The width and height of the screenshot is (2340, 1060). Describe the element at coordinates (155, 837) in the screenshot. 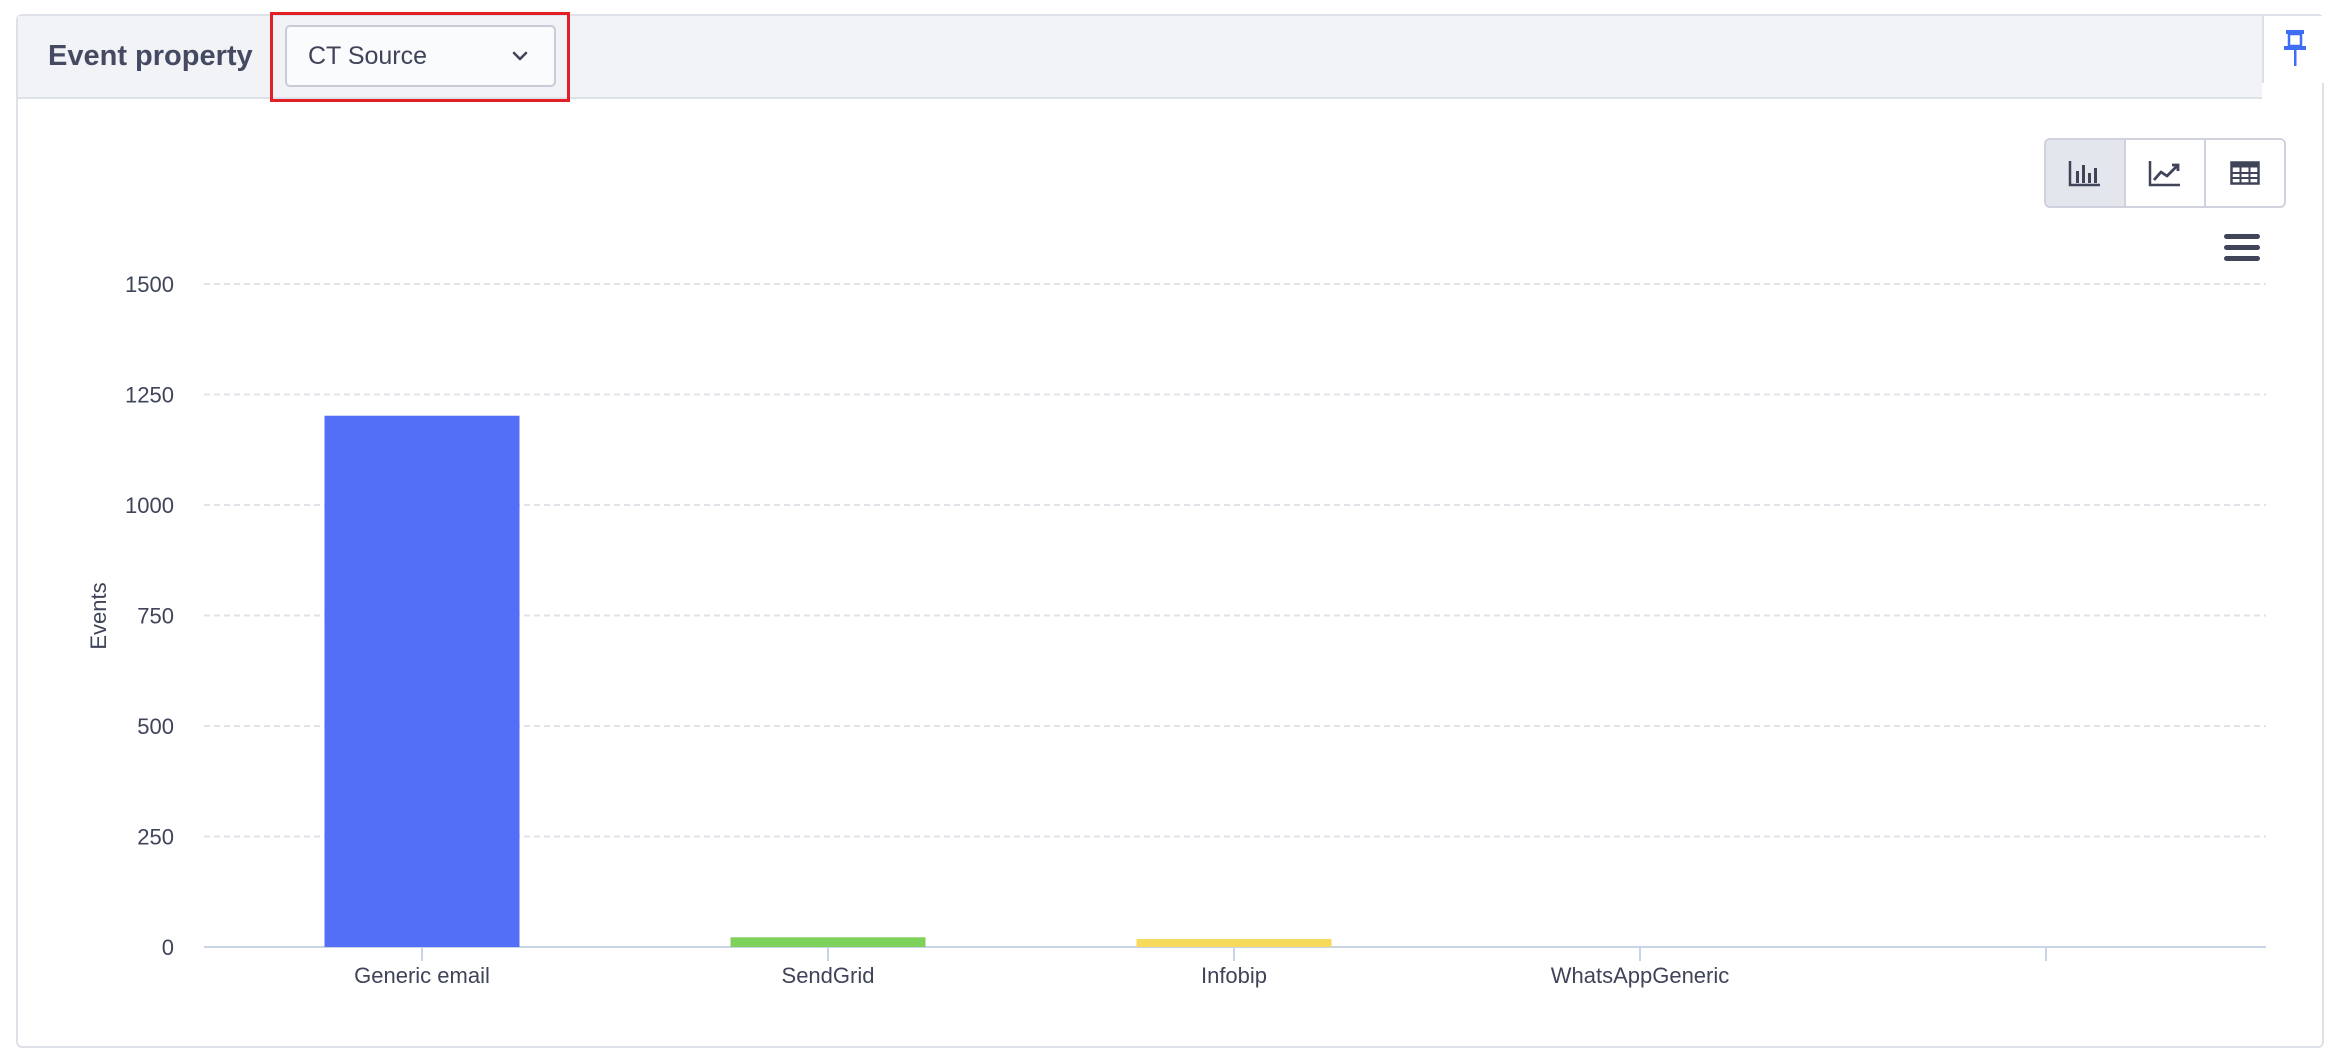

I see `y-tick-label: 250` at that location.